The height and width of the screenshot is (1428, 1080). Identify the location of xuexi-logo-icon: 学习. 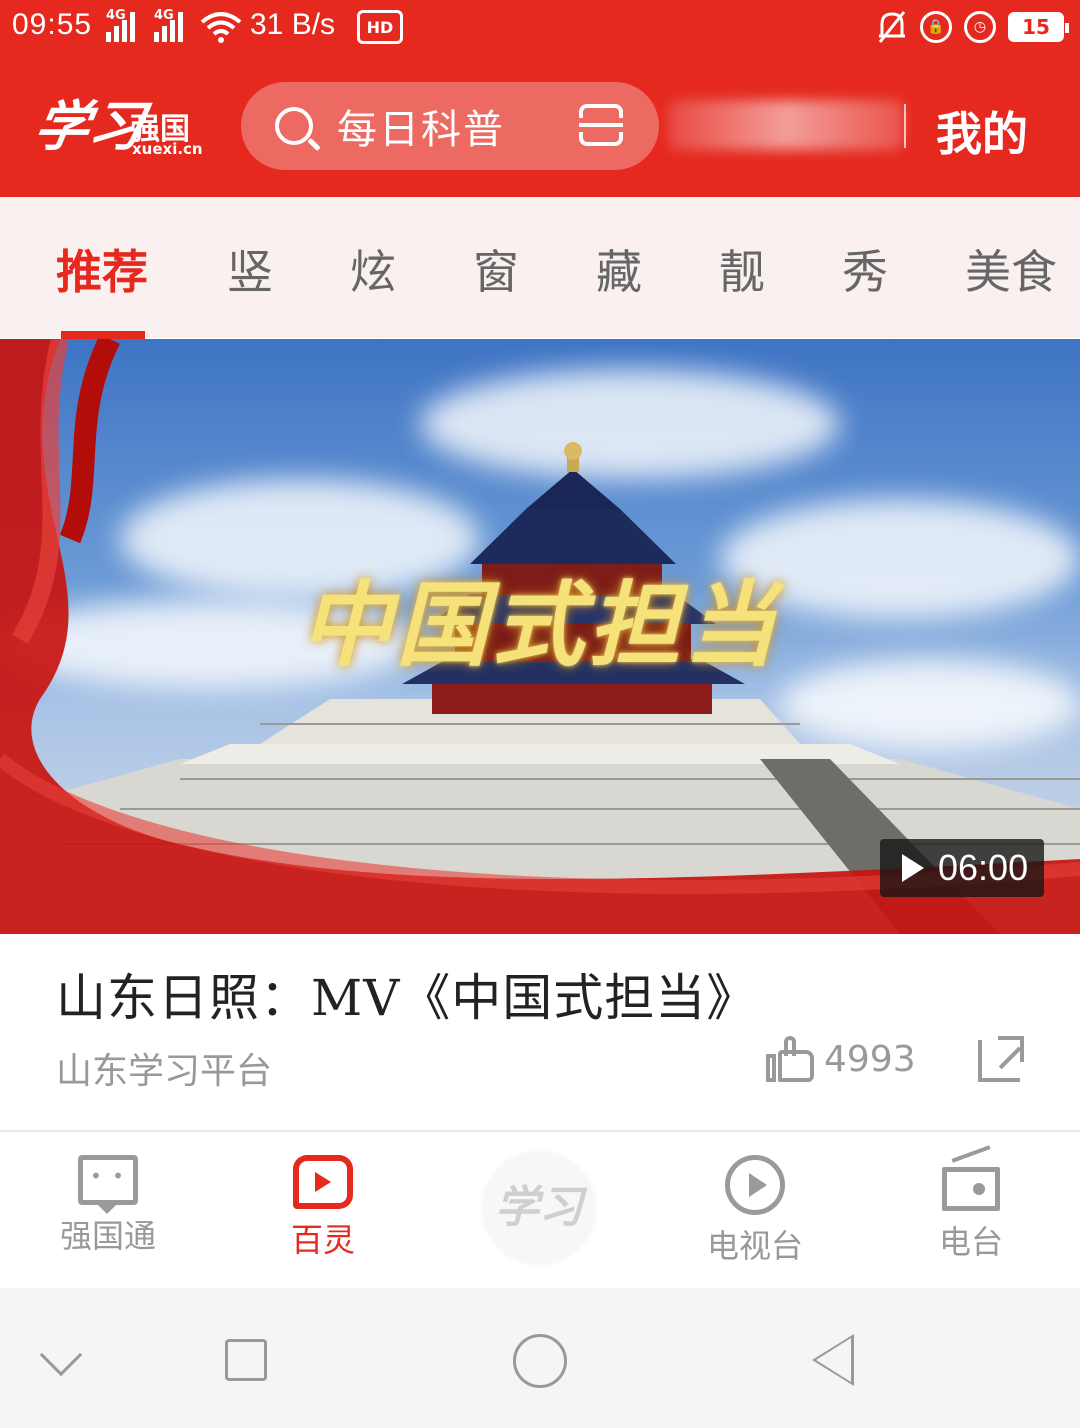
(539, 1208).